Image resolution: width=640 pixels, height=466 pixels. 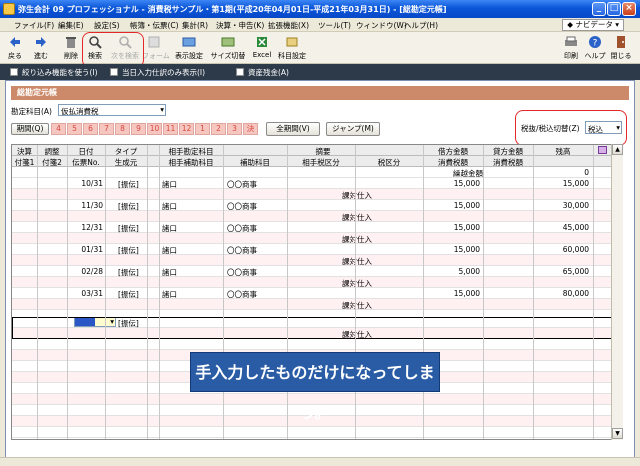 What do you see at coordinates (317, 249) in the screenshot?
I see `table-row: 01/31 [振伝] 諸口 〇〇商事 15,000 60,000` at bounding box center [317, 249].